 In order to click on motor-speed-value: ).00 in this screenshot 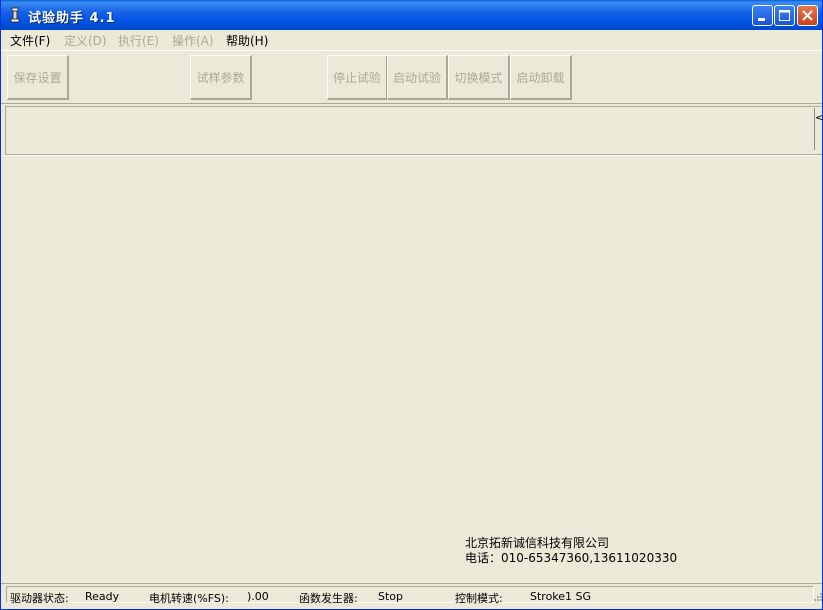, I will do `click(258, 596)`.